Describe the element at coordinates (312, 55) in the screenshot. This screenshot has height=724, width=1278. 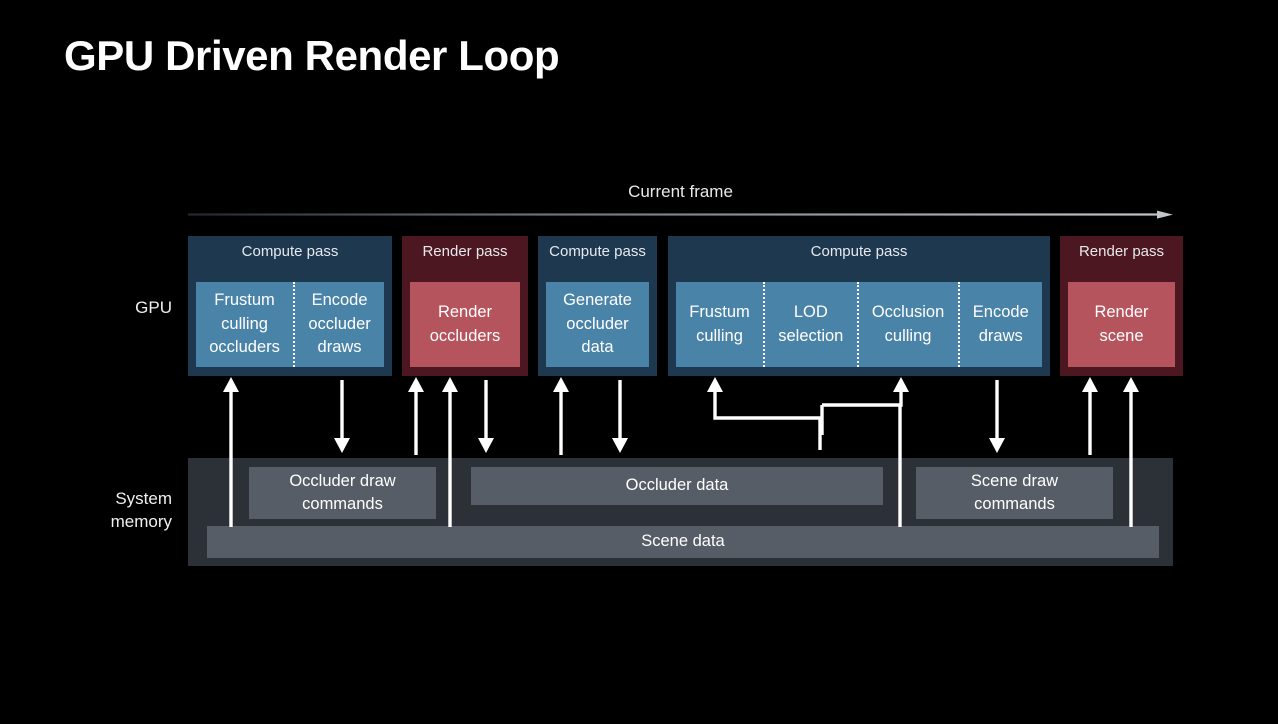
I see `page-title: GPU Driven Render Loop` at that location.